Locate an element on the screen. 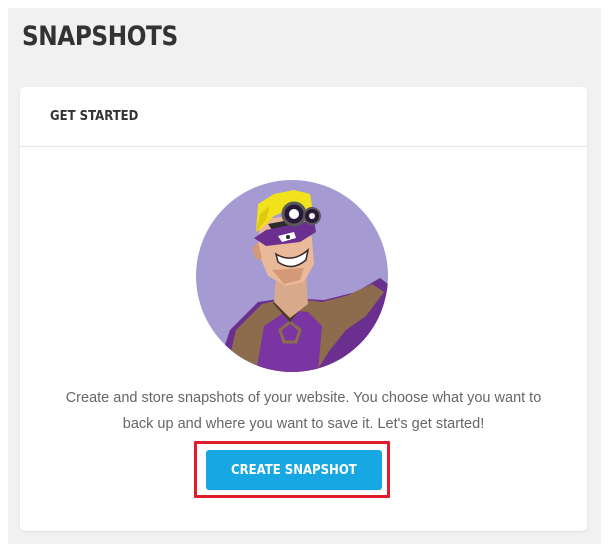 This screenshot has width=610, height=551. create-snapshot-button: CREATE SNAPSHOT is located at coordinates (294, 470).